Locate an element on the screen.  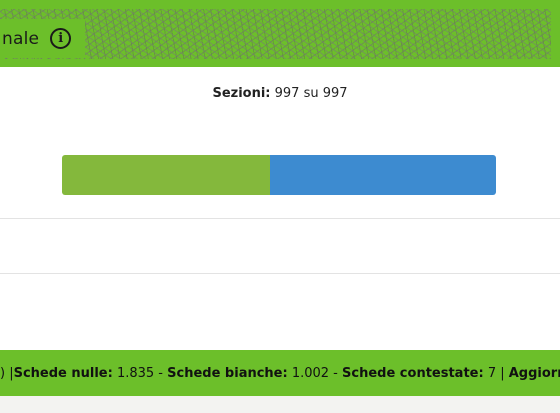
updated-label: Aggiornam is located at coordinates (534, 373).